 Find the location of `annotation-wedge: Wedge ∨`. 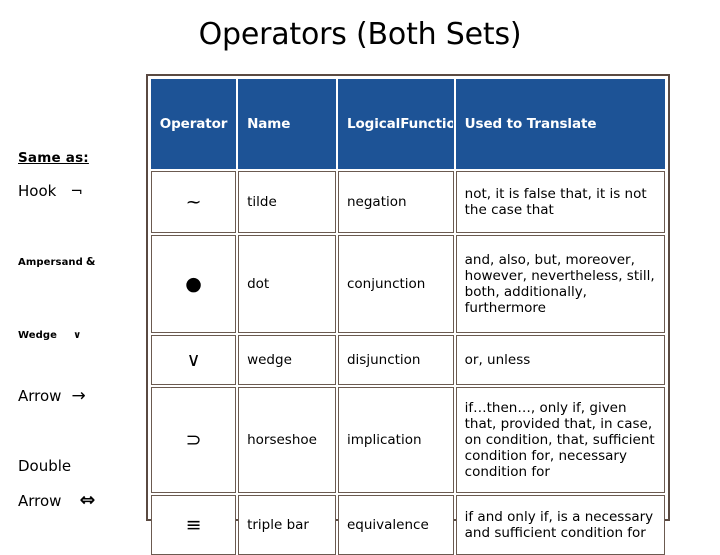

annotation-wedge: Wedge ∨ is located at coordinates (49, 335).